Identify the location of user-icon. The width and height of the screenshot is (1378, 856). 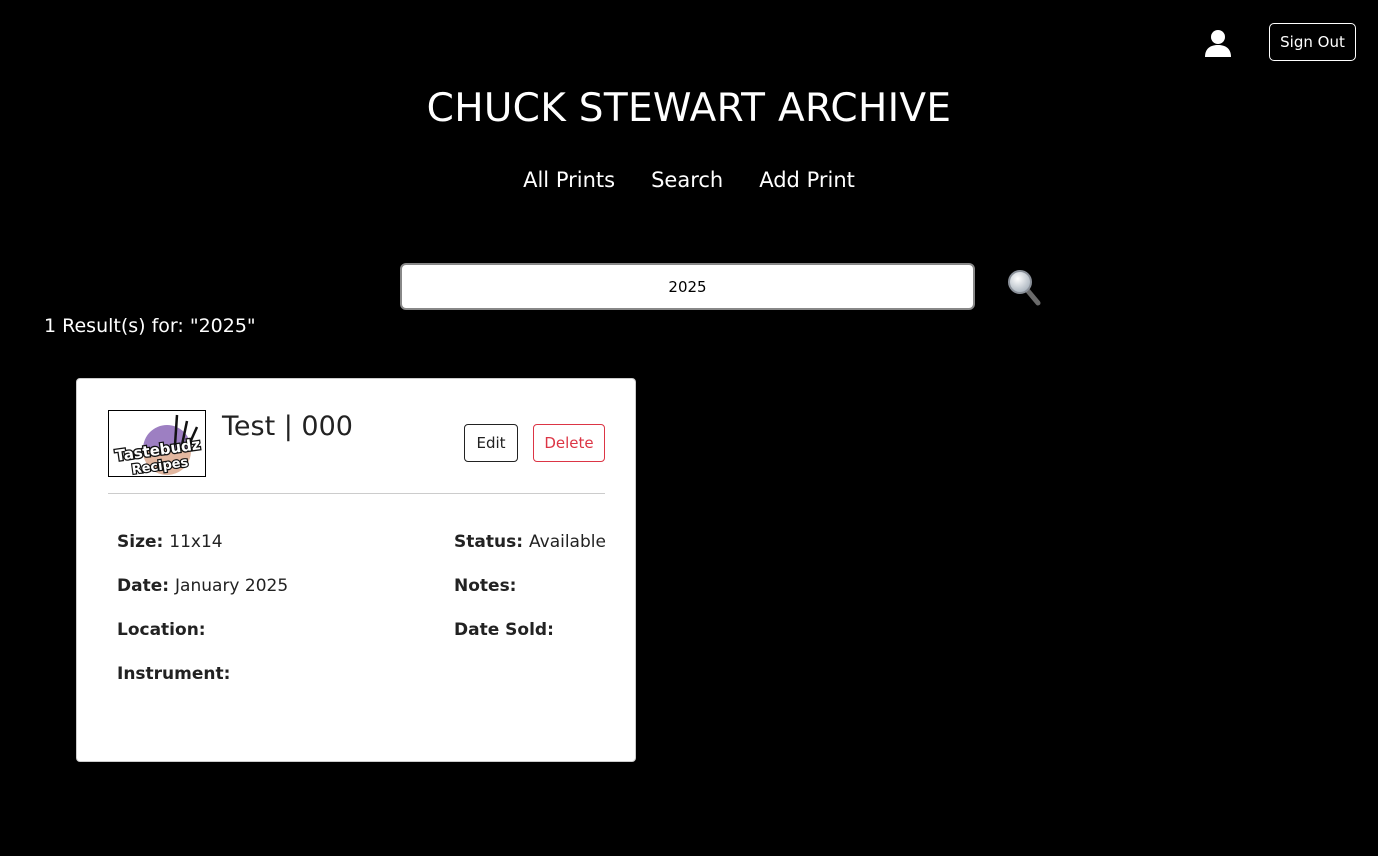
(1218, 43).